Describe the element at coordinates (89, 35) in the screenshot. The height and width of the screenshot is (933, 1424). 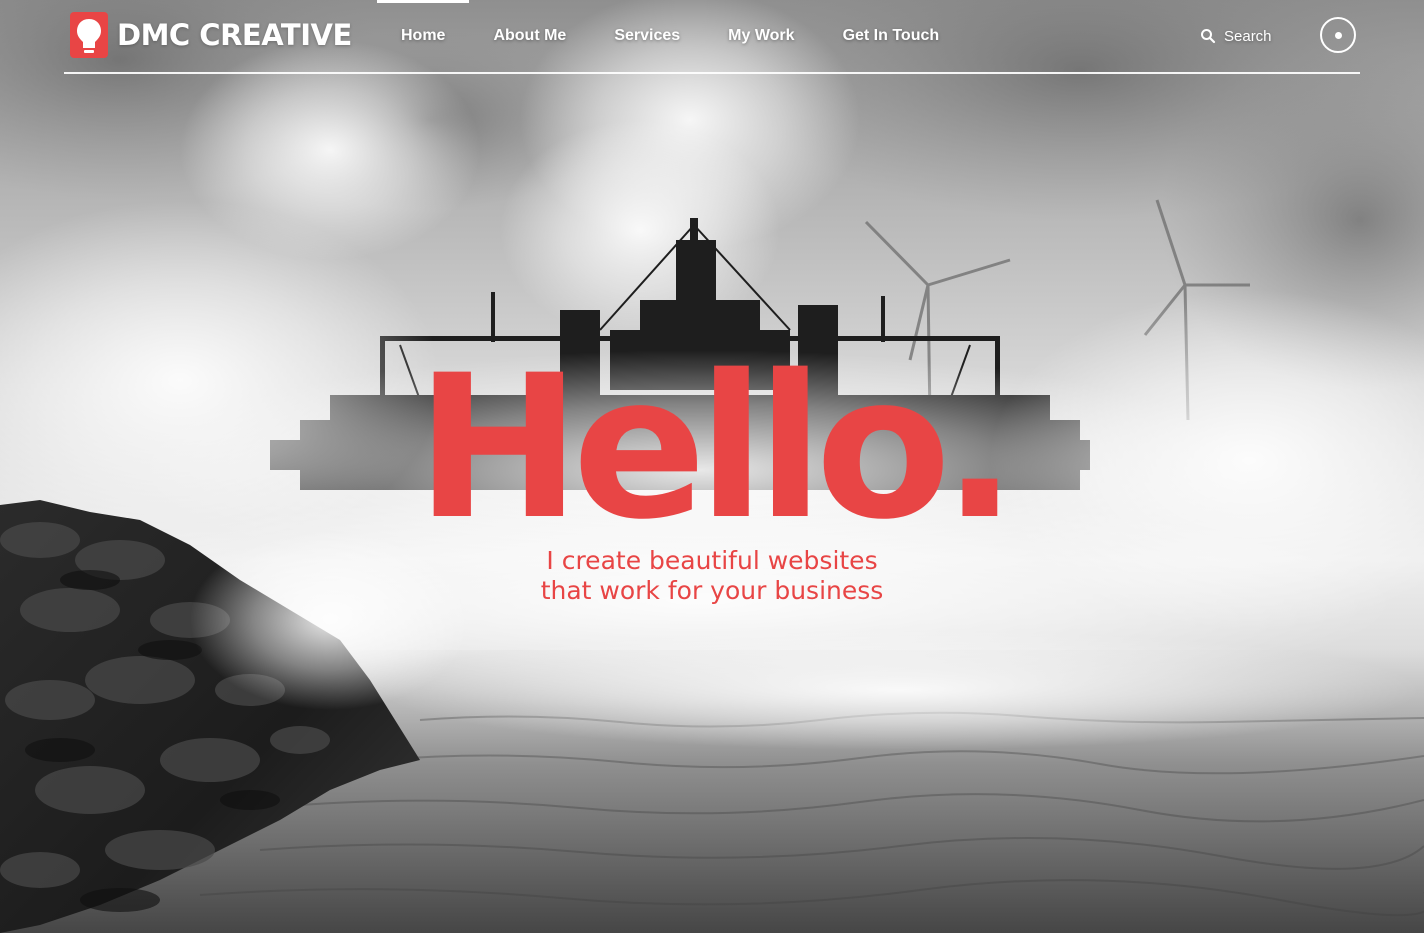
I see `lightbulb-icon` at that location.